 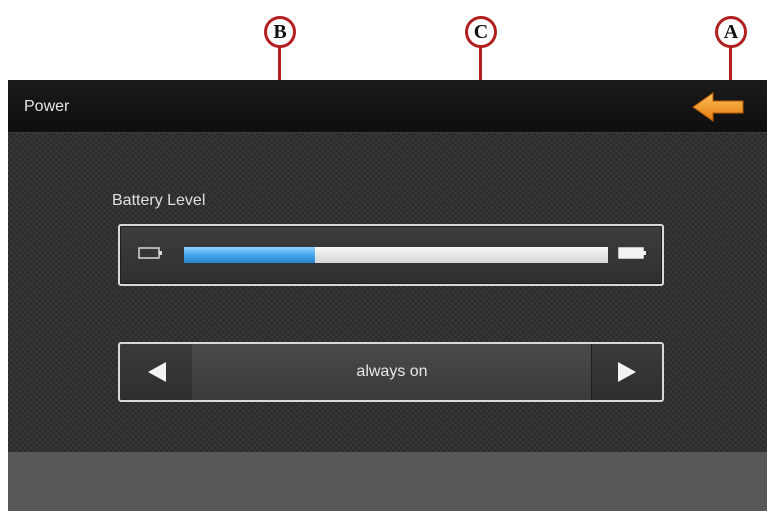 What do you see at coordinates (150, 253) in the screenshot?
I see `battery-empty-icon` at bounding box center [150, 253].